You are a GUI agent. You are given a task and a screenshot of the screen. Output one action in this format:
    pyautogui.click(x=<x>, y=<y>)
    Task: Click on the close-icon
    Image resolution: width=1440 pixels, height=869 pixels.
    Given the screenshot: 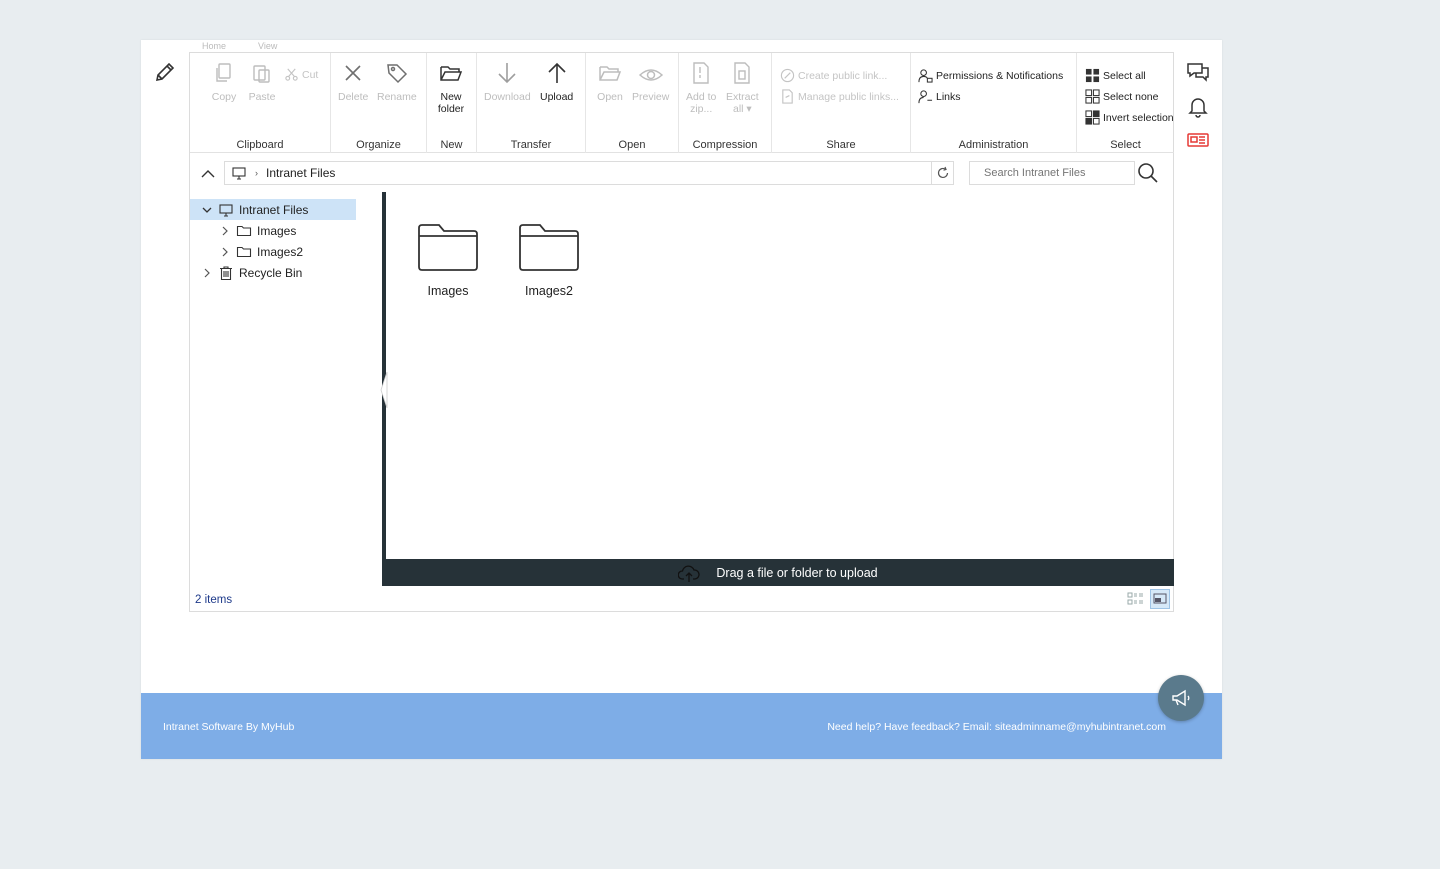 What is the action you would take?
    pyautogui.click(x=353, y=73)
    